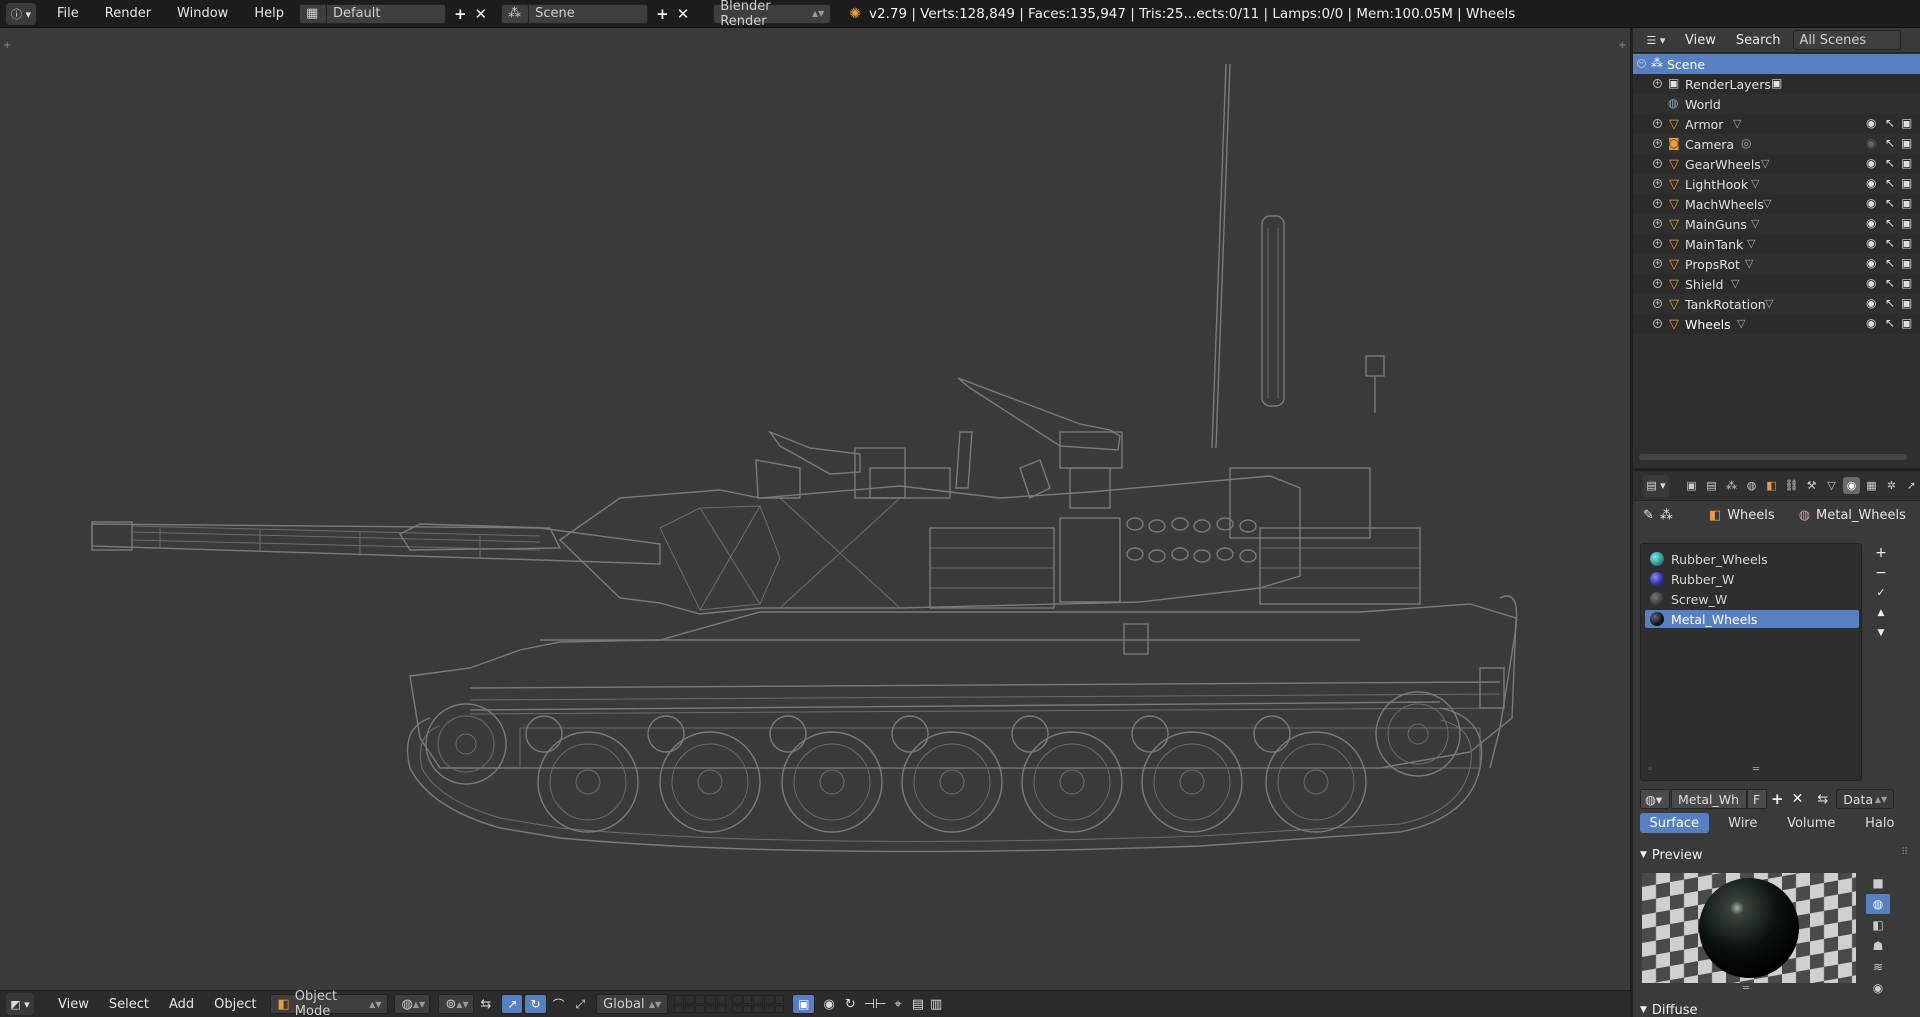 The image size is (1920, 1017). Describe the element at coordinates (897, 1004) in the screenshot. I see `snap-target-icon: ⌖` at that location.